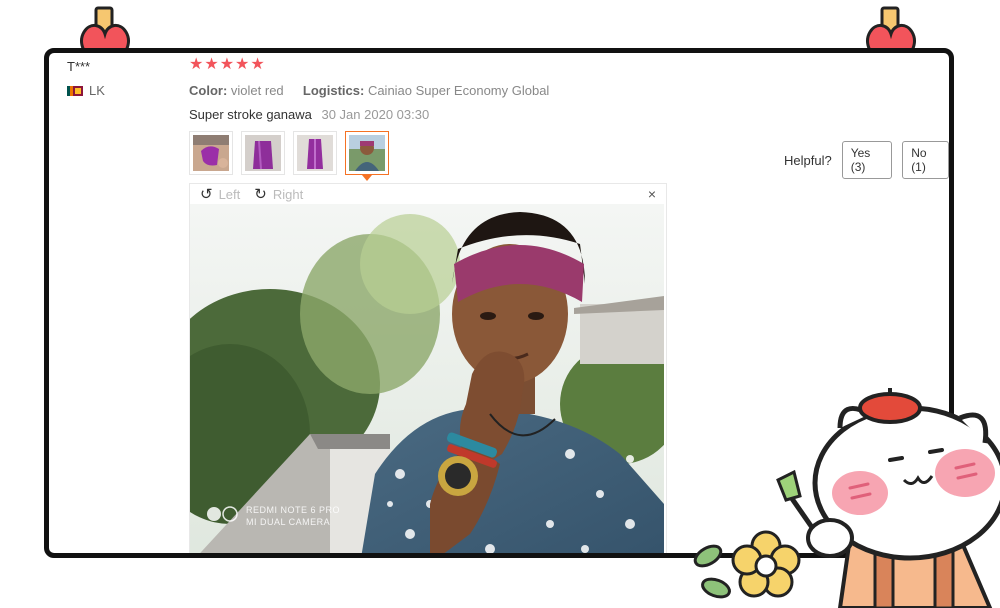 This screenshot has height=608, width=1000. I want to click on review-content: Super stroke ganawa 30 Jan 2020 03:30, so click(309, 114).